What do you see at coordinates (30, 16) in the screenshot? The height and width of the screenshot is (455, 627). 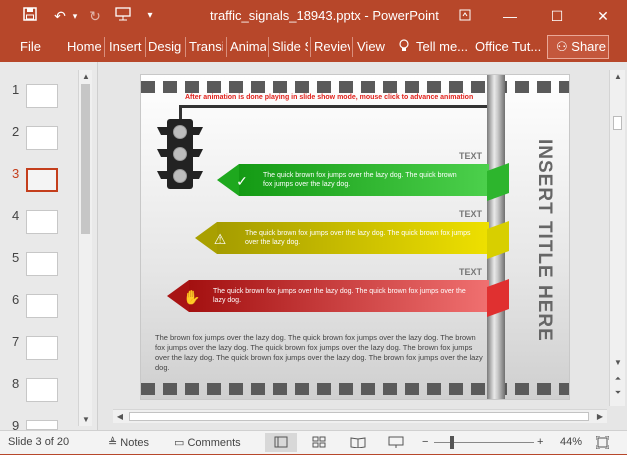 I see `save-icon` at bounding box center [30, 16].